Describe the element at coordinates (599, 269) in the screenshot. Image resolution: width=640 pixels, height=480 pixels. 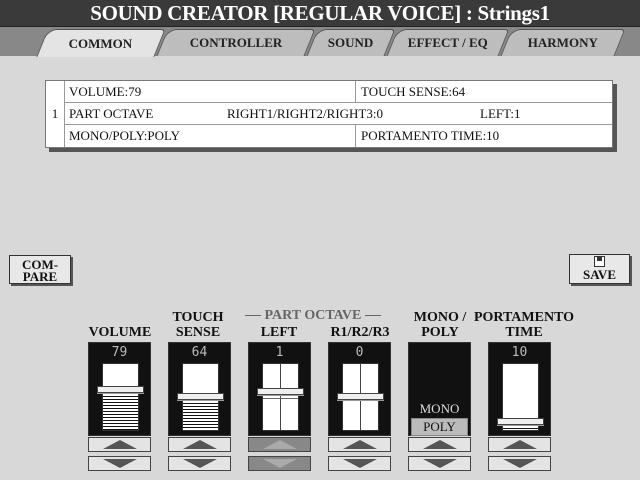
I see `save-button: SAVE` at that location.